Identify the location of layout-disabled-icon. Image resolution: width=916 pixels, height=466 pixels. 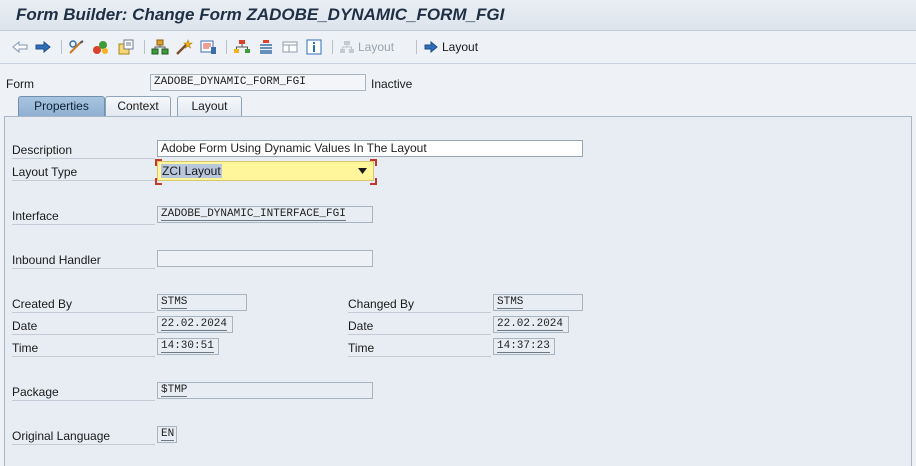
(347, 47).